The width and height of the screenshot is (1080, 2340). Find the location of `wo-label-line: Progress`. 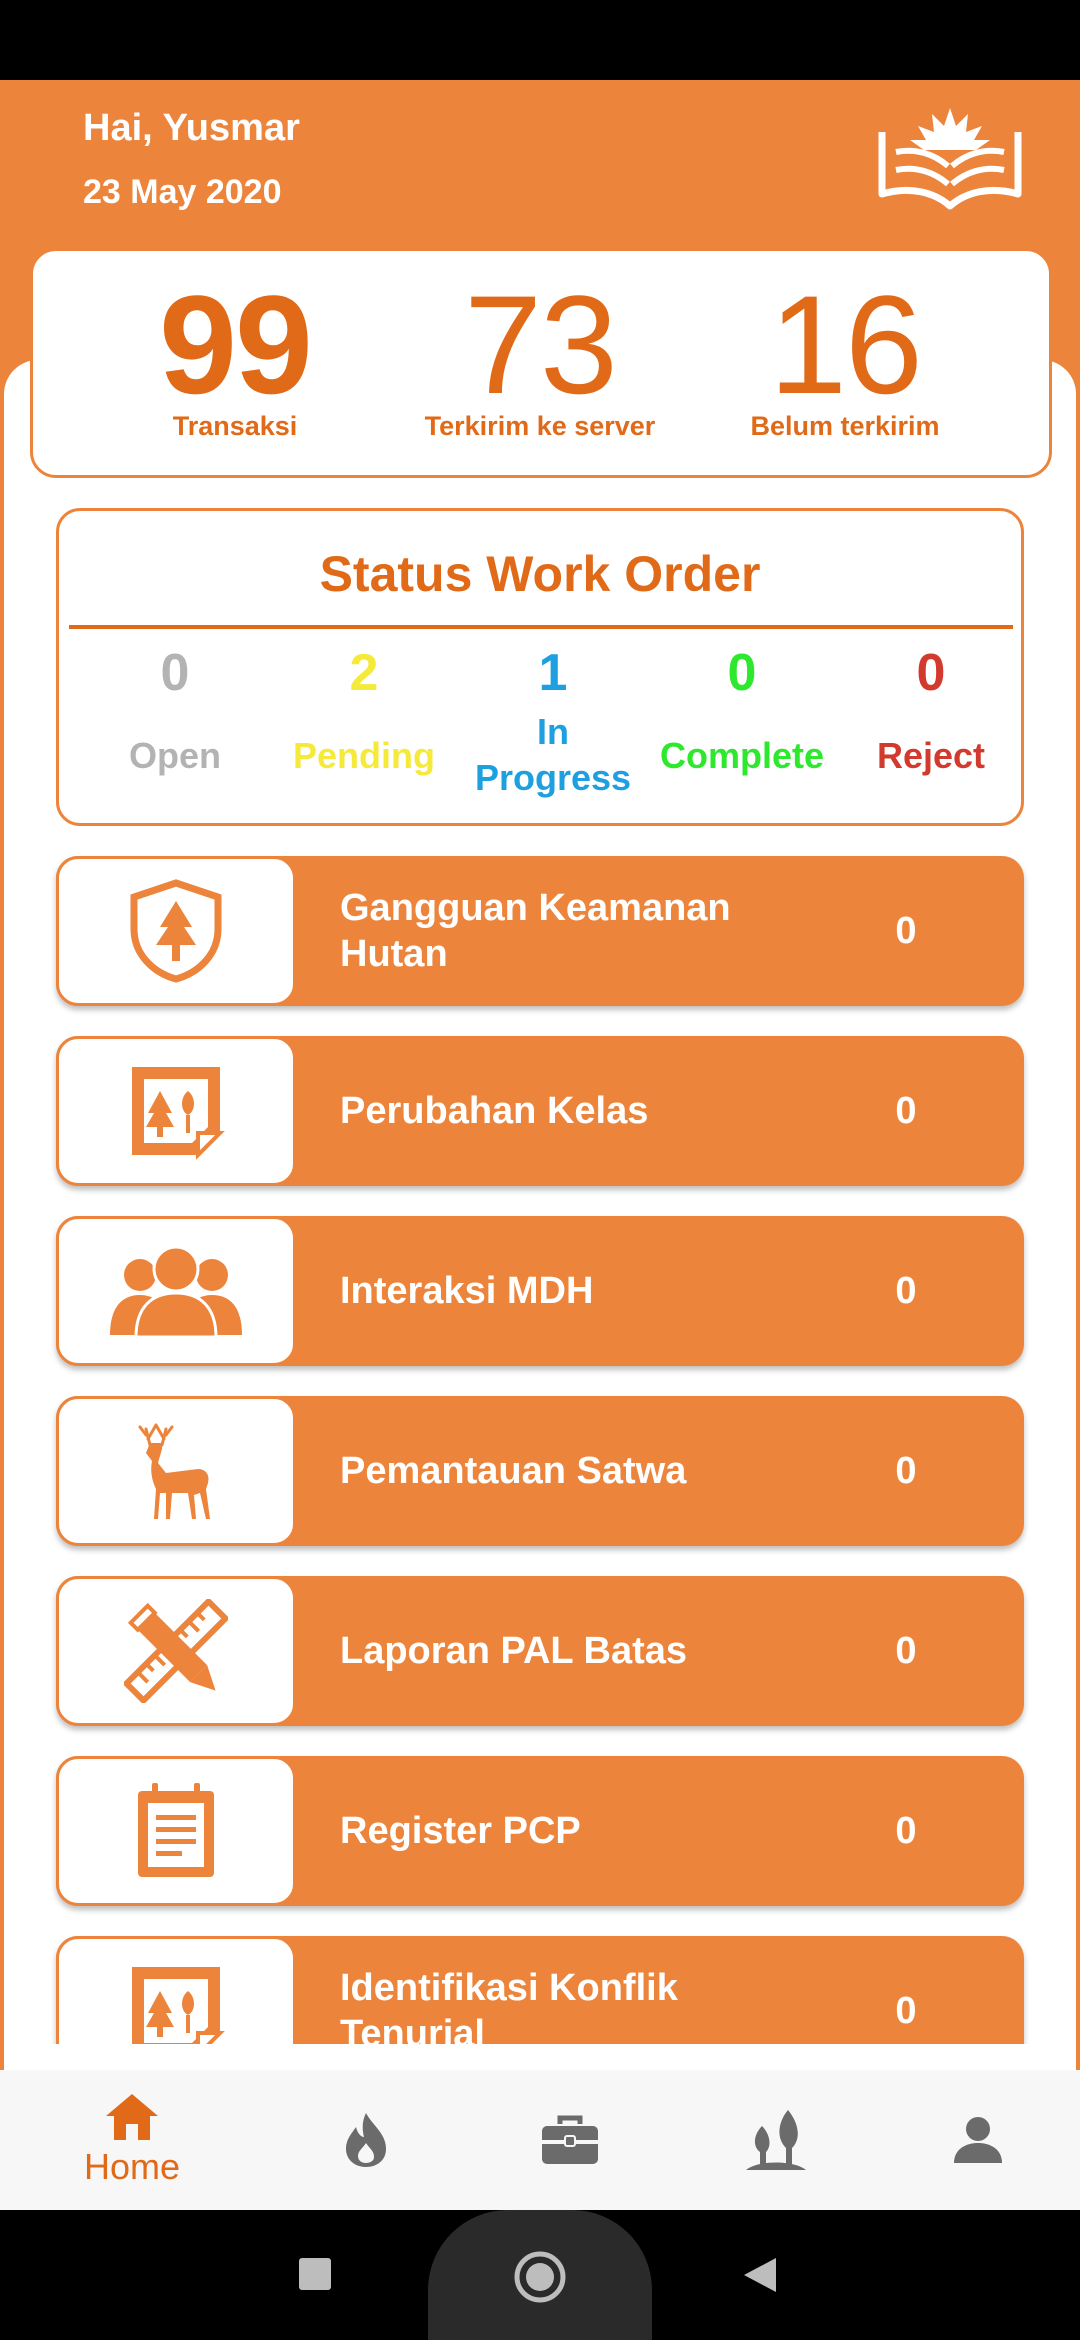

wo-label-line: Progress is located at coordinates (553, 777).